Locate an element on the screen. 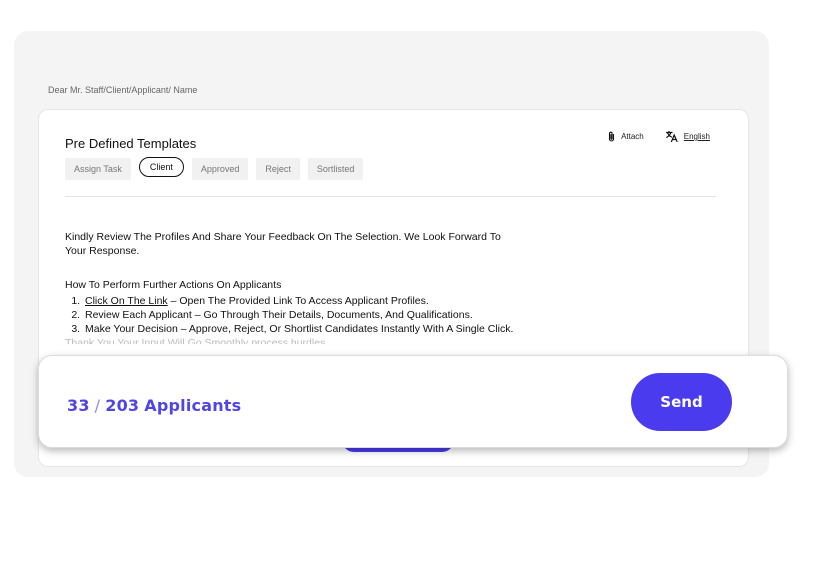  attach-button: Attach is located at coordinates (626, 136).